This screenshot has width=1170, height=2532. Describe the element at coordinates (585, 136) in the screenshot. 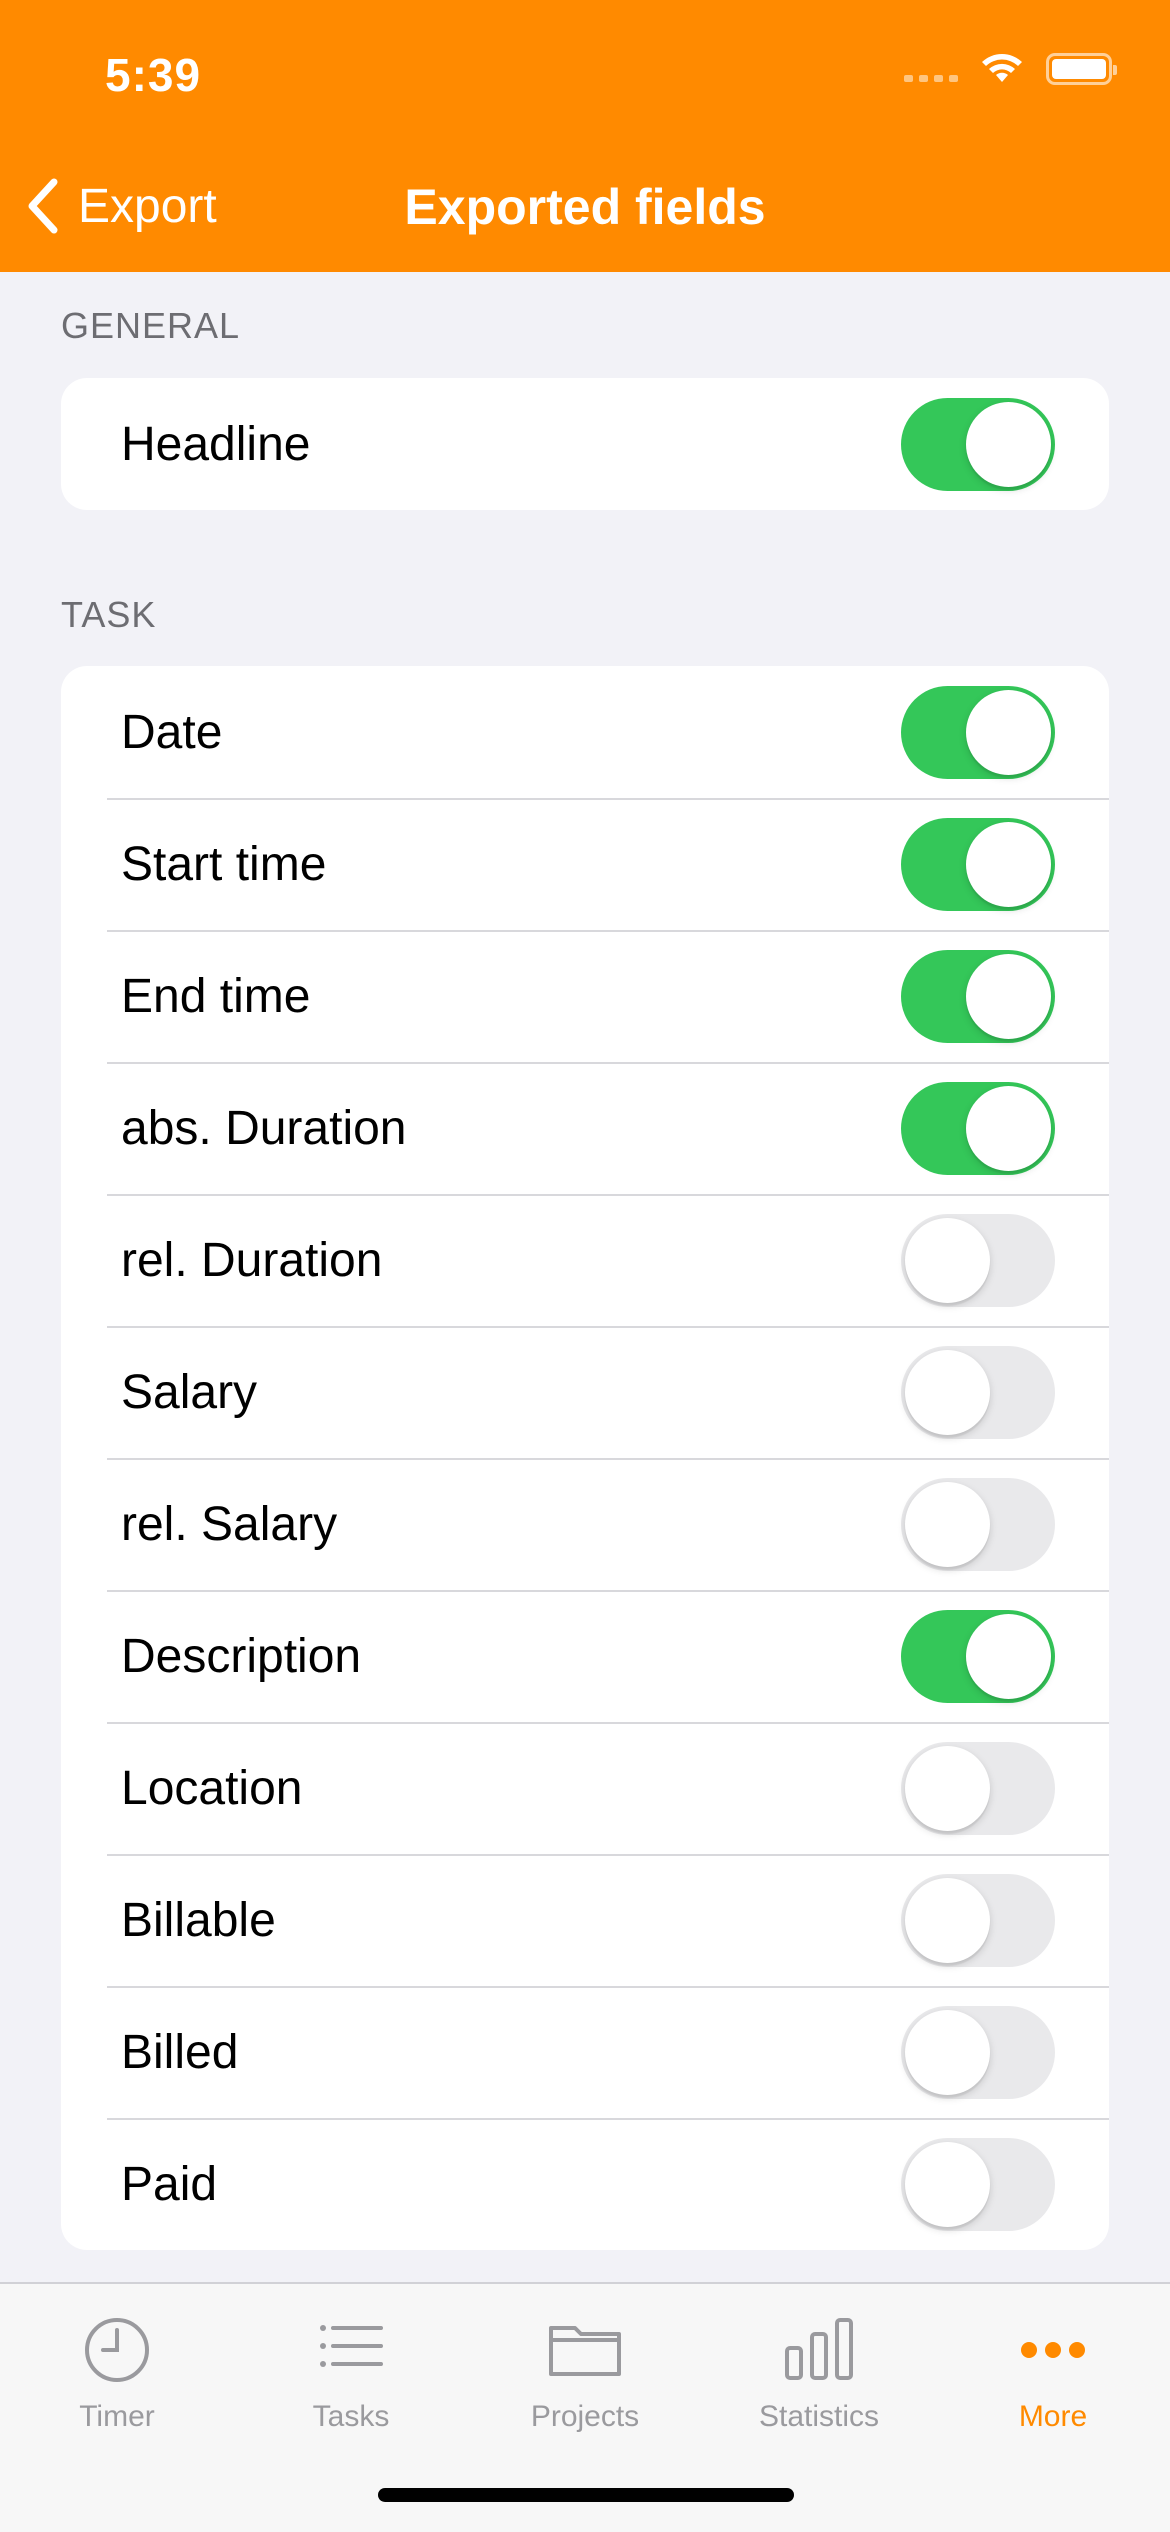

I see `navigation-bar: 5:39 Export Exported fields` at that location.